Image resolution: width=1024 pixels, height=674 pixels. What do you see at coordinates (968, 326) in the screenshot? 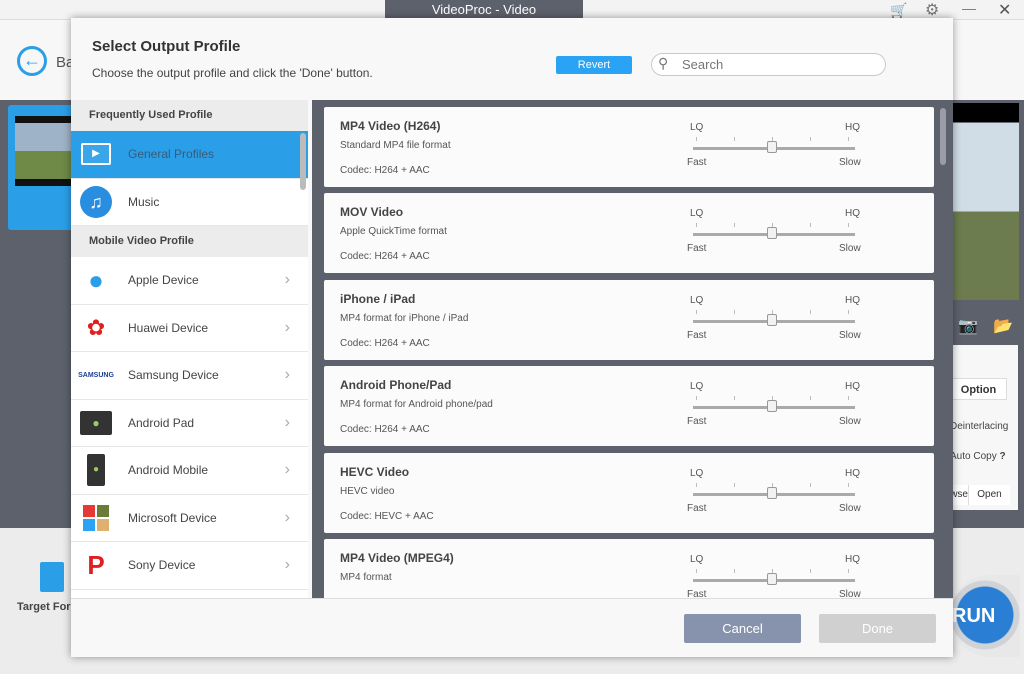
I see `camera-icon: 📷` at bounding box center [968, 326].